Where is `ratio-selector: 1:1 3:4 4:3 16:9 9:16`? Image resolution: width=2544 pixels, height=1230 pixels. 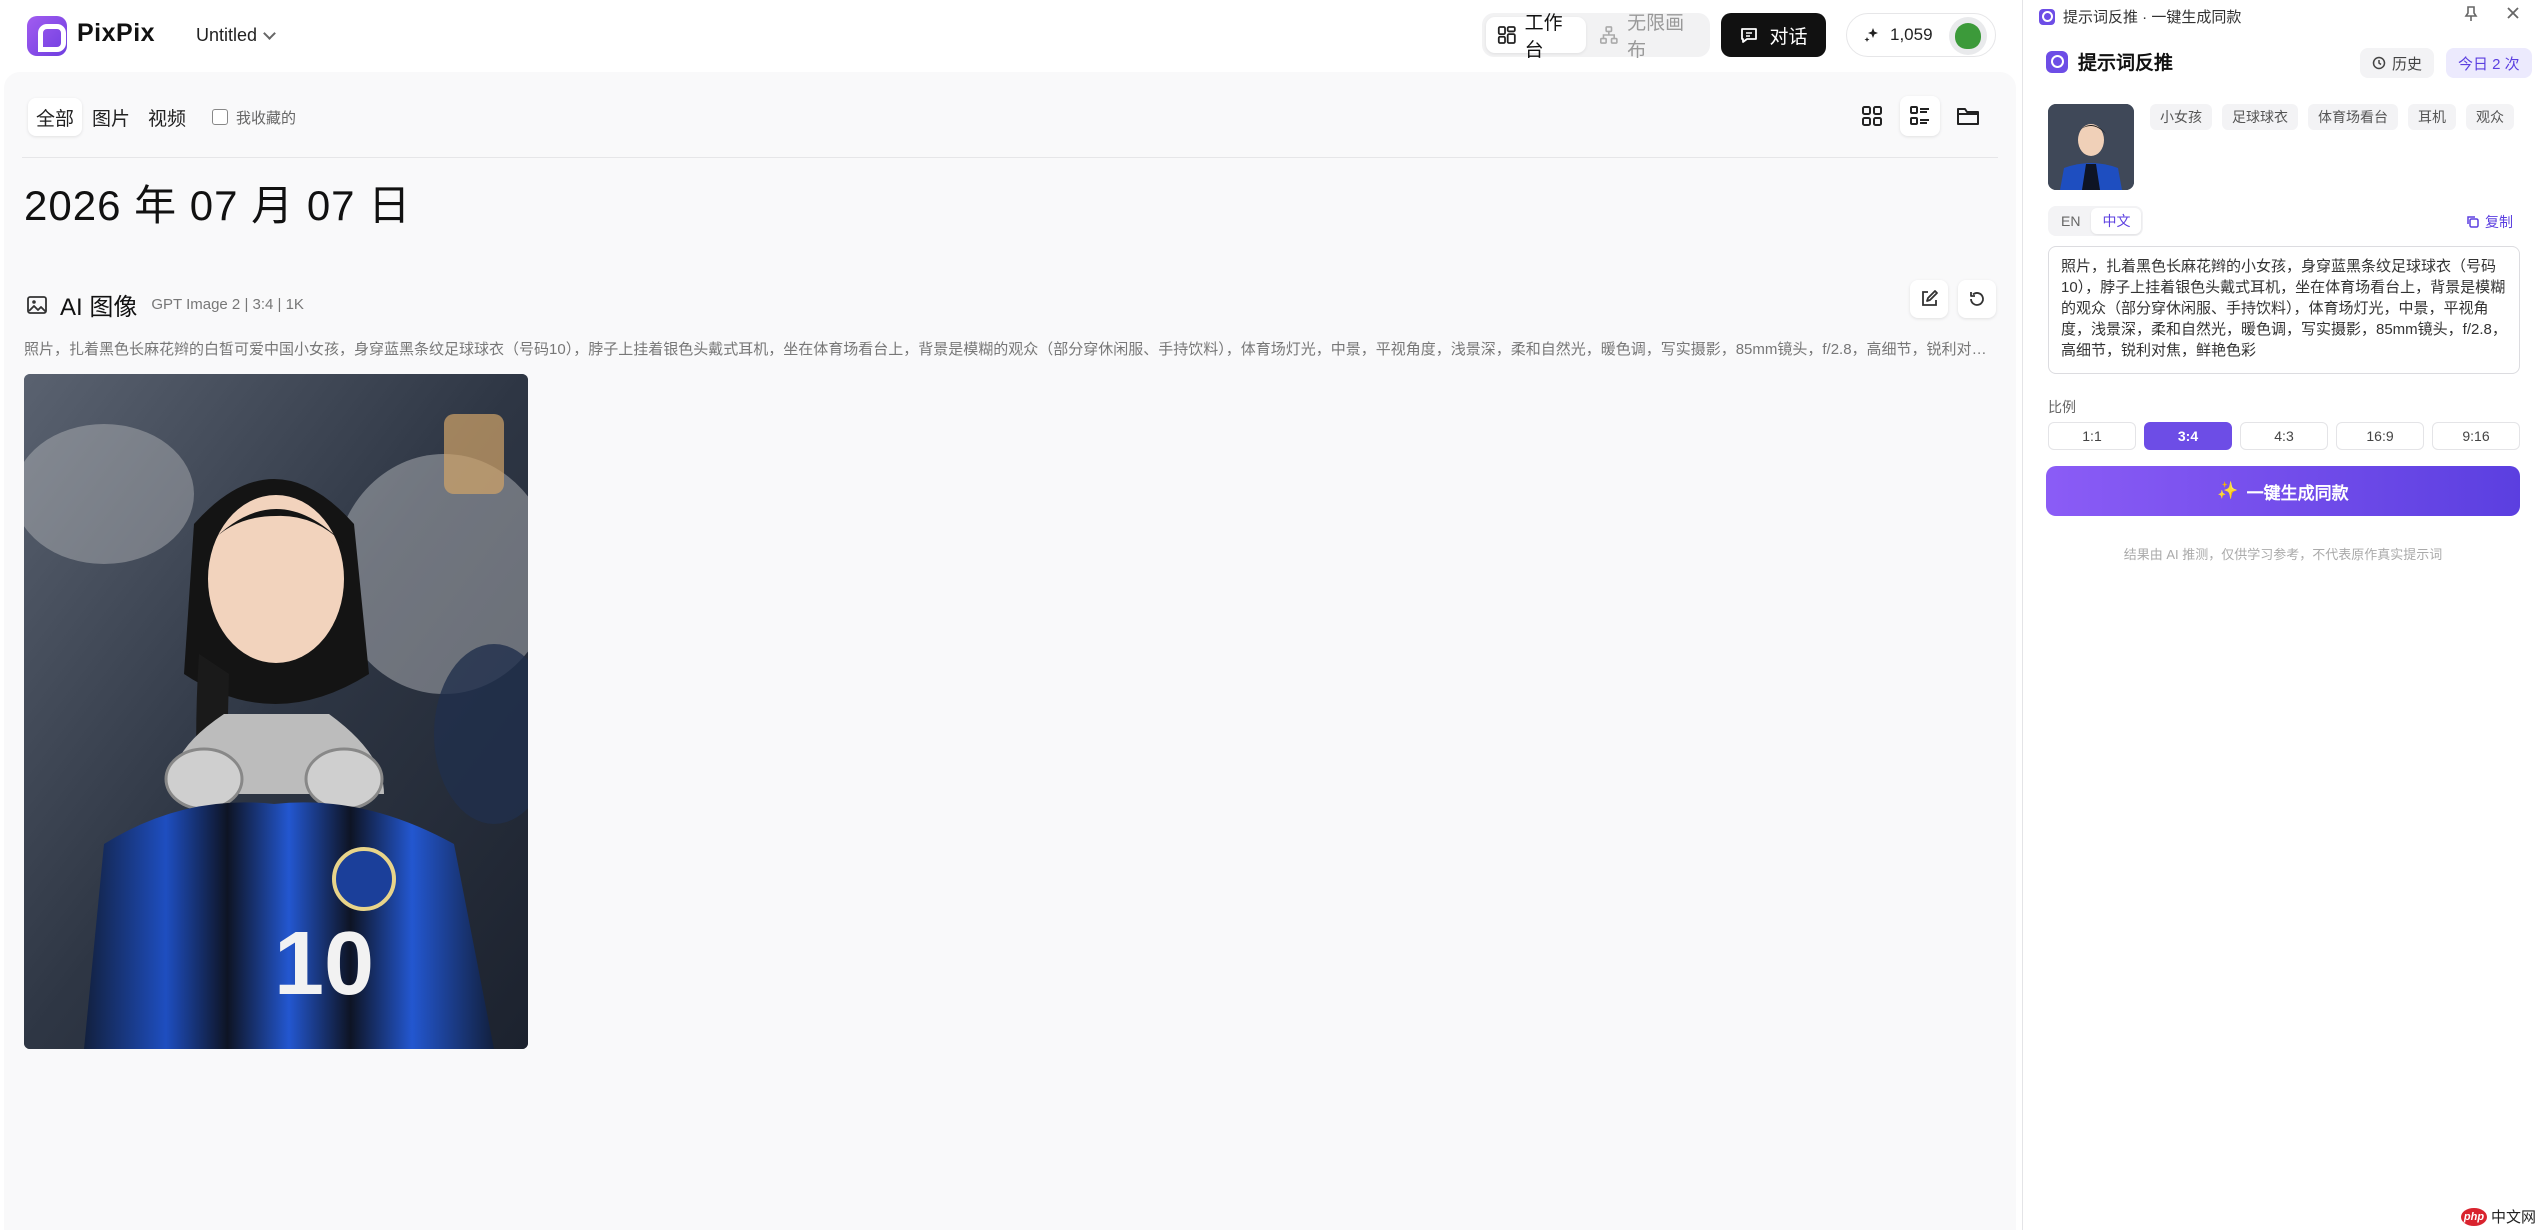
ratio-selector: 1:1 3:4 4:3 16:9 9:16 is located at coordinates (2284, 436).